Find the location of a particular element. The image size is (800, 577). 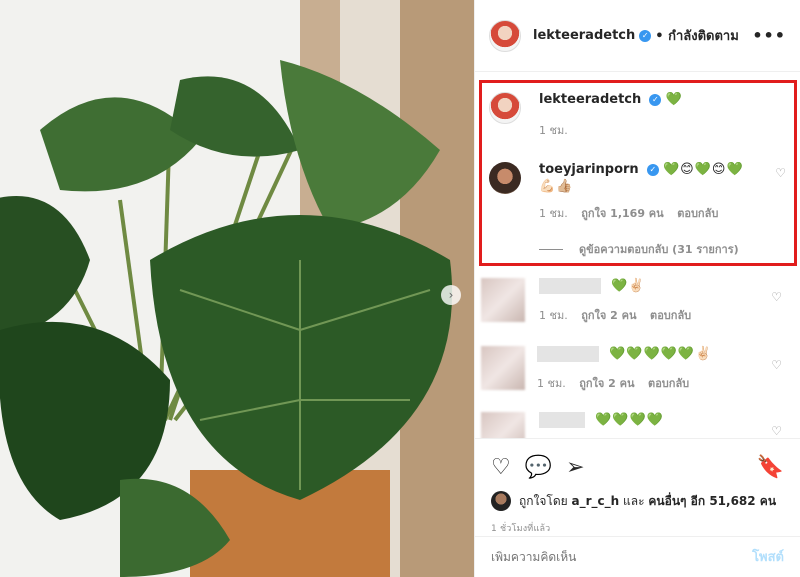

likes-prefix: ถูกใจโดย is located at coordinates (543, 500).